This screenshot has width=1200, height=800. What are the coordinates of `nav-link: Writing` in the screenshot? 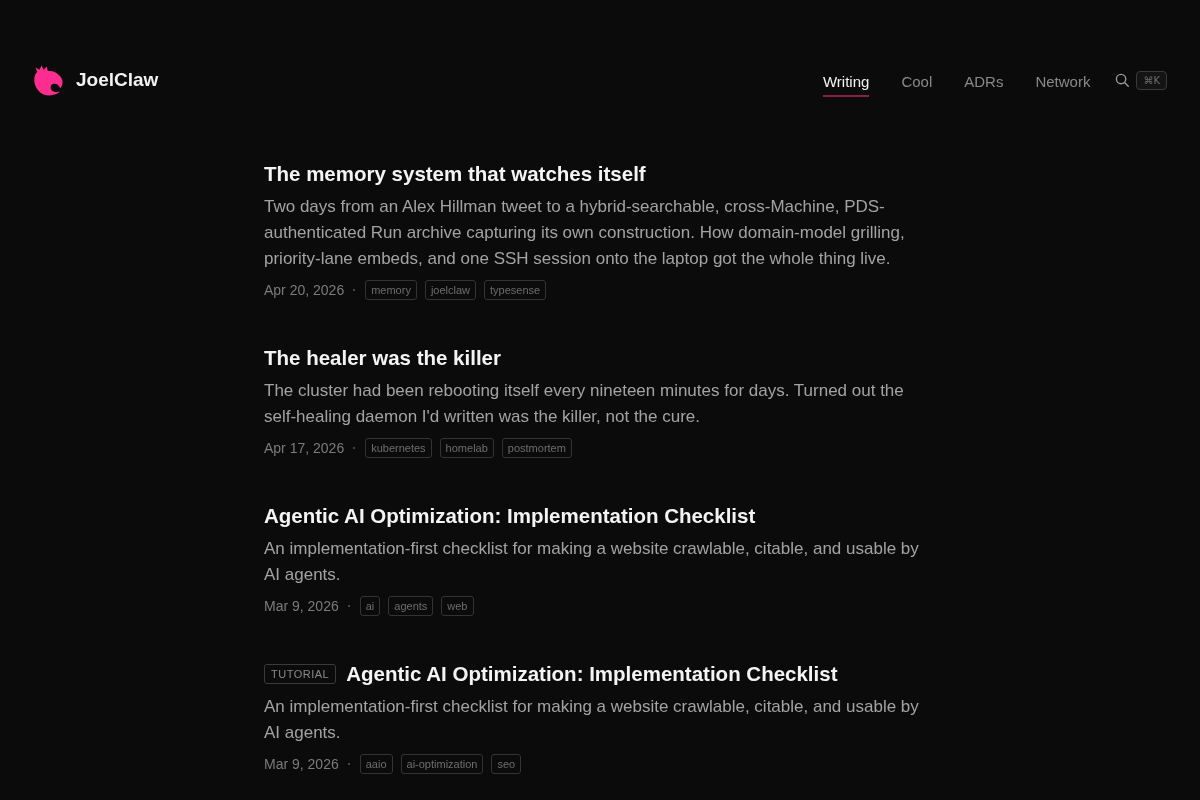 It's located at (846, 82).